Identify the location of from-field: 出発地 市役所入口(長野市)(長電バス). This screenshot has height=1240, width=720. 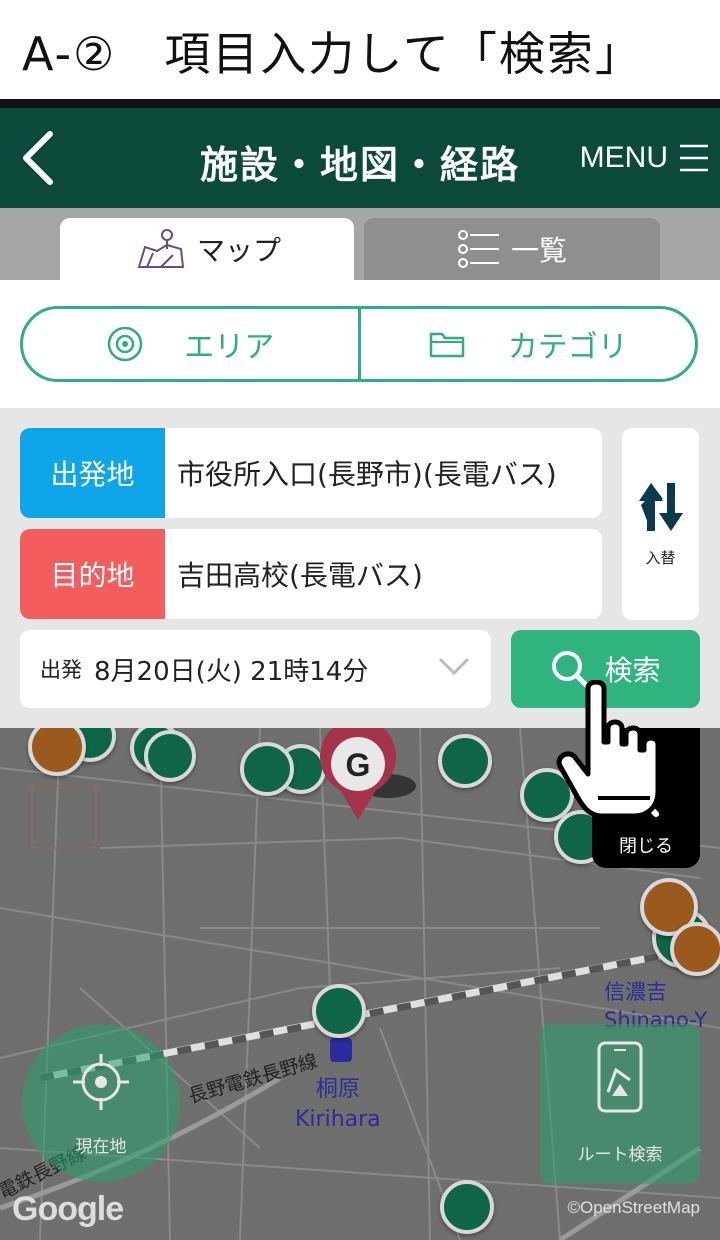
(311, 473).